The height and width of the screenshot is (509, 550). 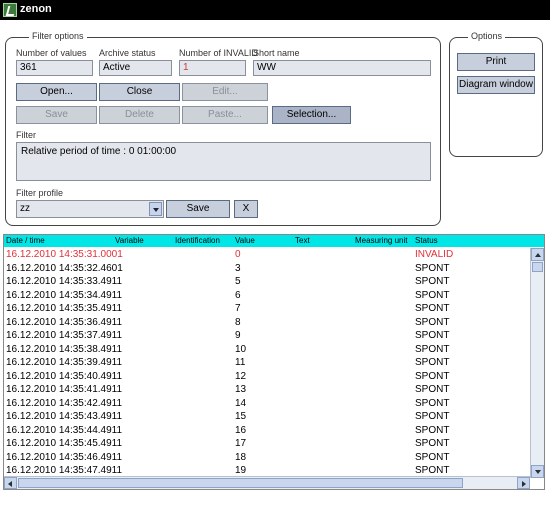 I want to click on filter-options-legend: Filter options, so click(x=58, y=36).